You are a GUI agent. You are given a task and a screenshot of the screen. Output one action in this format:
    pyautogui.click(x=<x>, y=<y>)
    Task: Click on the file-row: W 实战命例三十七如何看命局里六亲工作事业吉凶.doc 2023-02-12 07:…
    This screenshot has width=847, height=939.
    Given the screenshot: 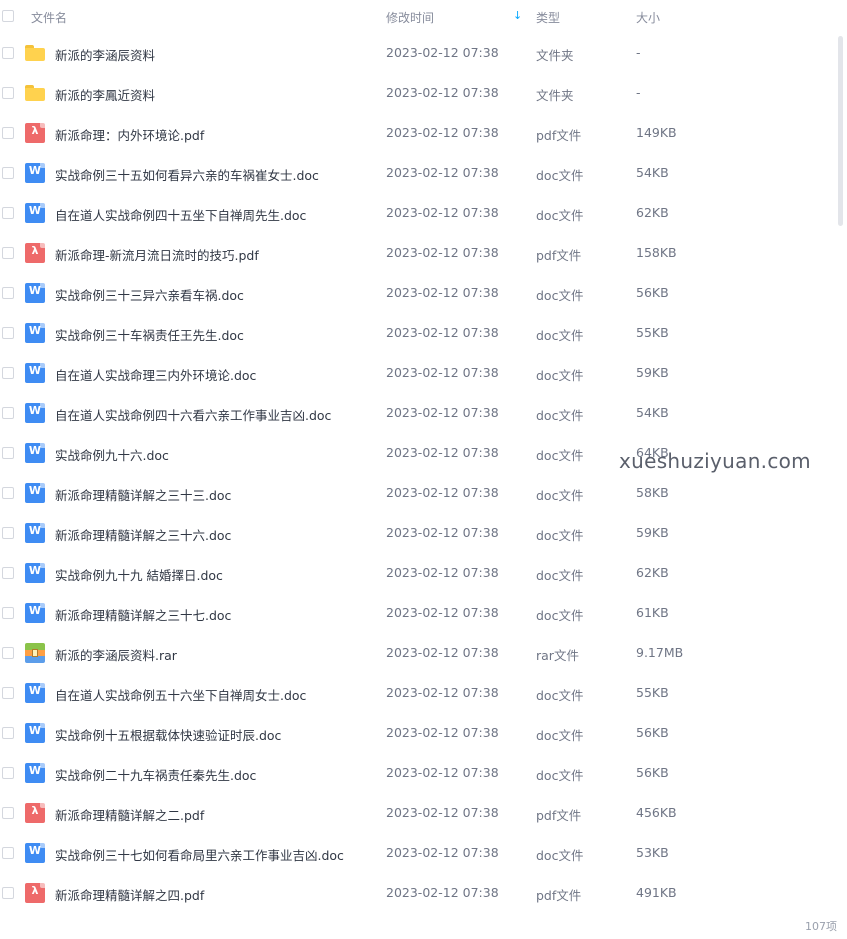 What is the action you would take?
    pyautogui.click(x=415, y=853)
    